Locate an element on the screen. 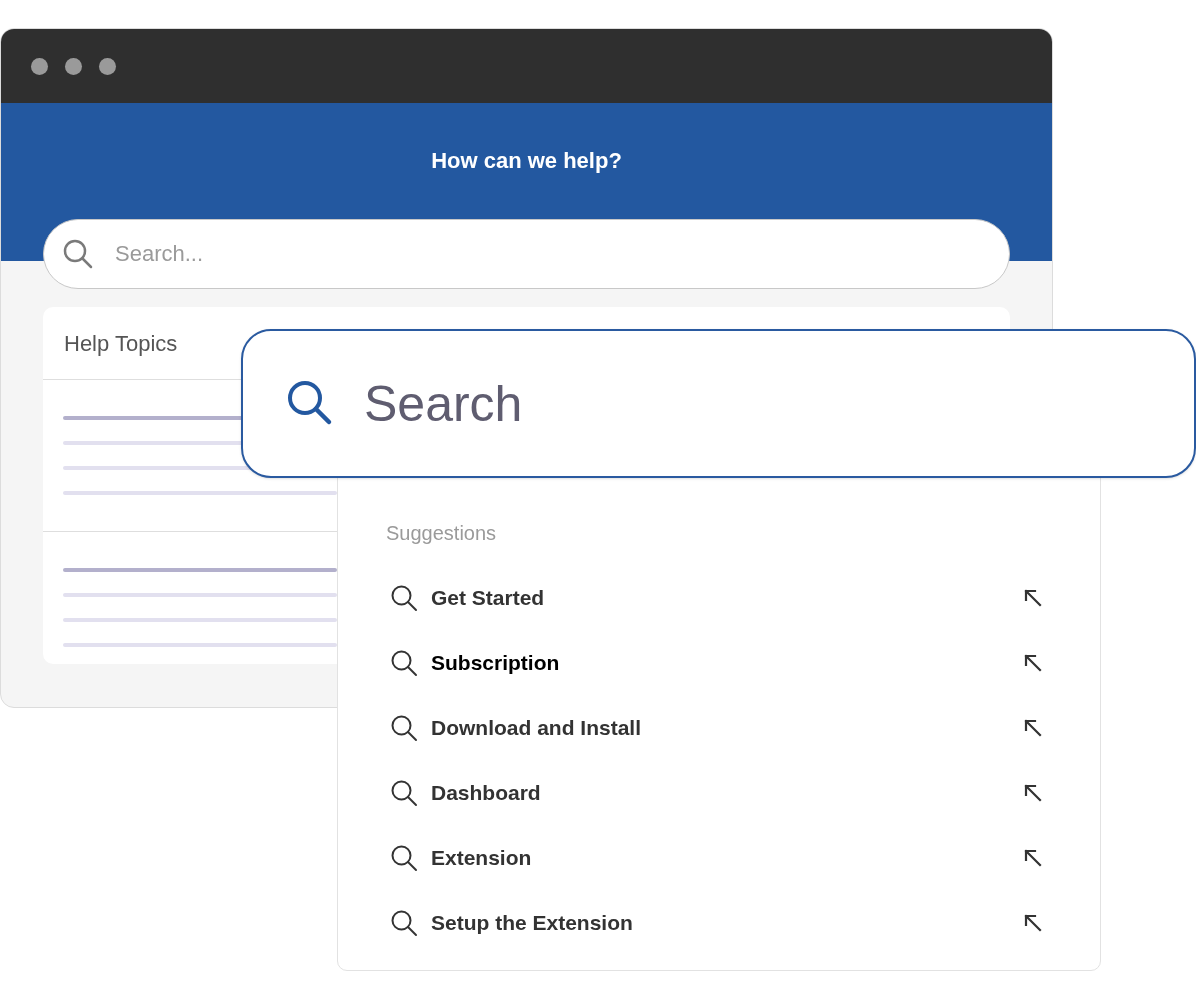 The image size is (1196, 1000). suggestions-heading: Suggestions is located at coordinates (442, 533).